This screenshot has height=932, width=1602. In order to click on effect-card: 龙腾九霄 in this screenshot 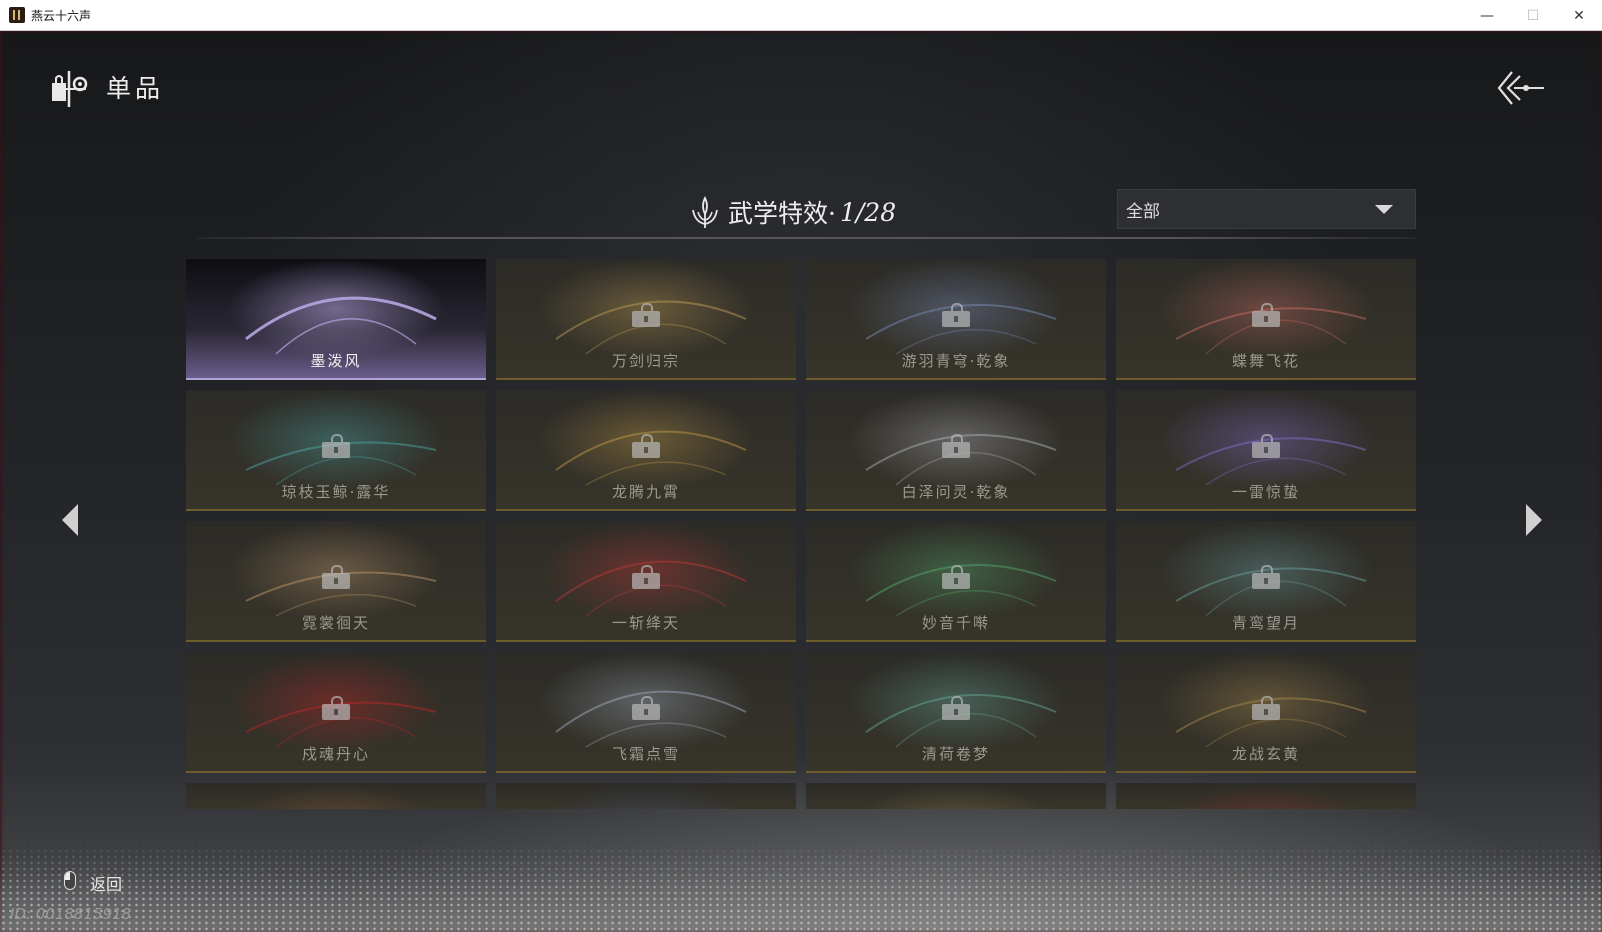, I will do `click(646, 450)`.